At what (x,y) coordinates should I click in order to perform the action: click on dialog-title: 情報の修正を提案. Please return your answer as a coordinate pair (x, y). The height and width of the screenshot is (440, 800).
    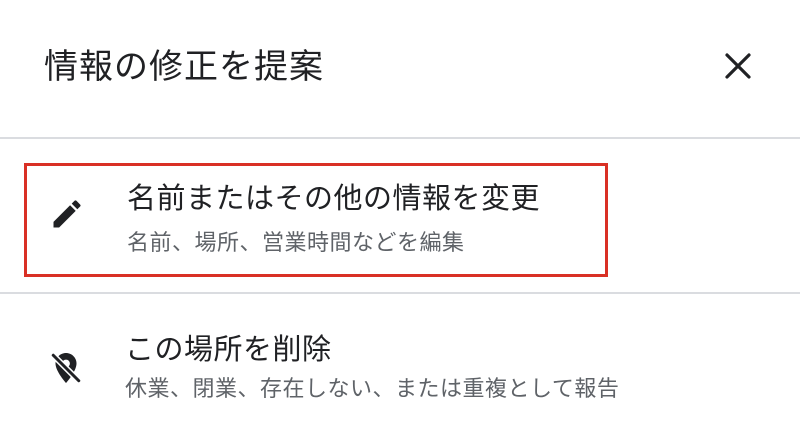
    Looking at the image, I should click on (184, 67).